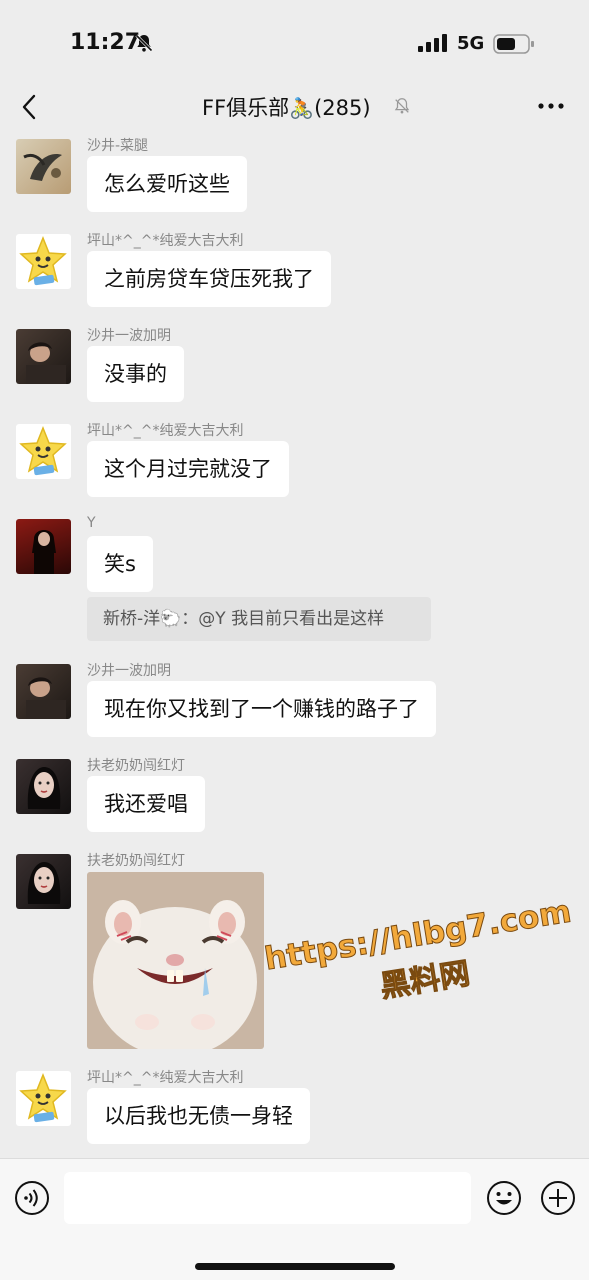 The height and width of the screenshot is (1280, 589). What do you see at coordinates (259, 619) in the screenshot?
I see `quoted-reply: 新桥-洋🐑：@Y 我目前只看出是这样` at bounding box center [259, 619].